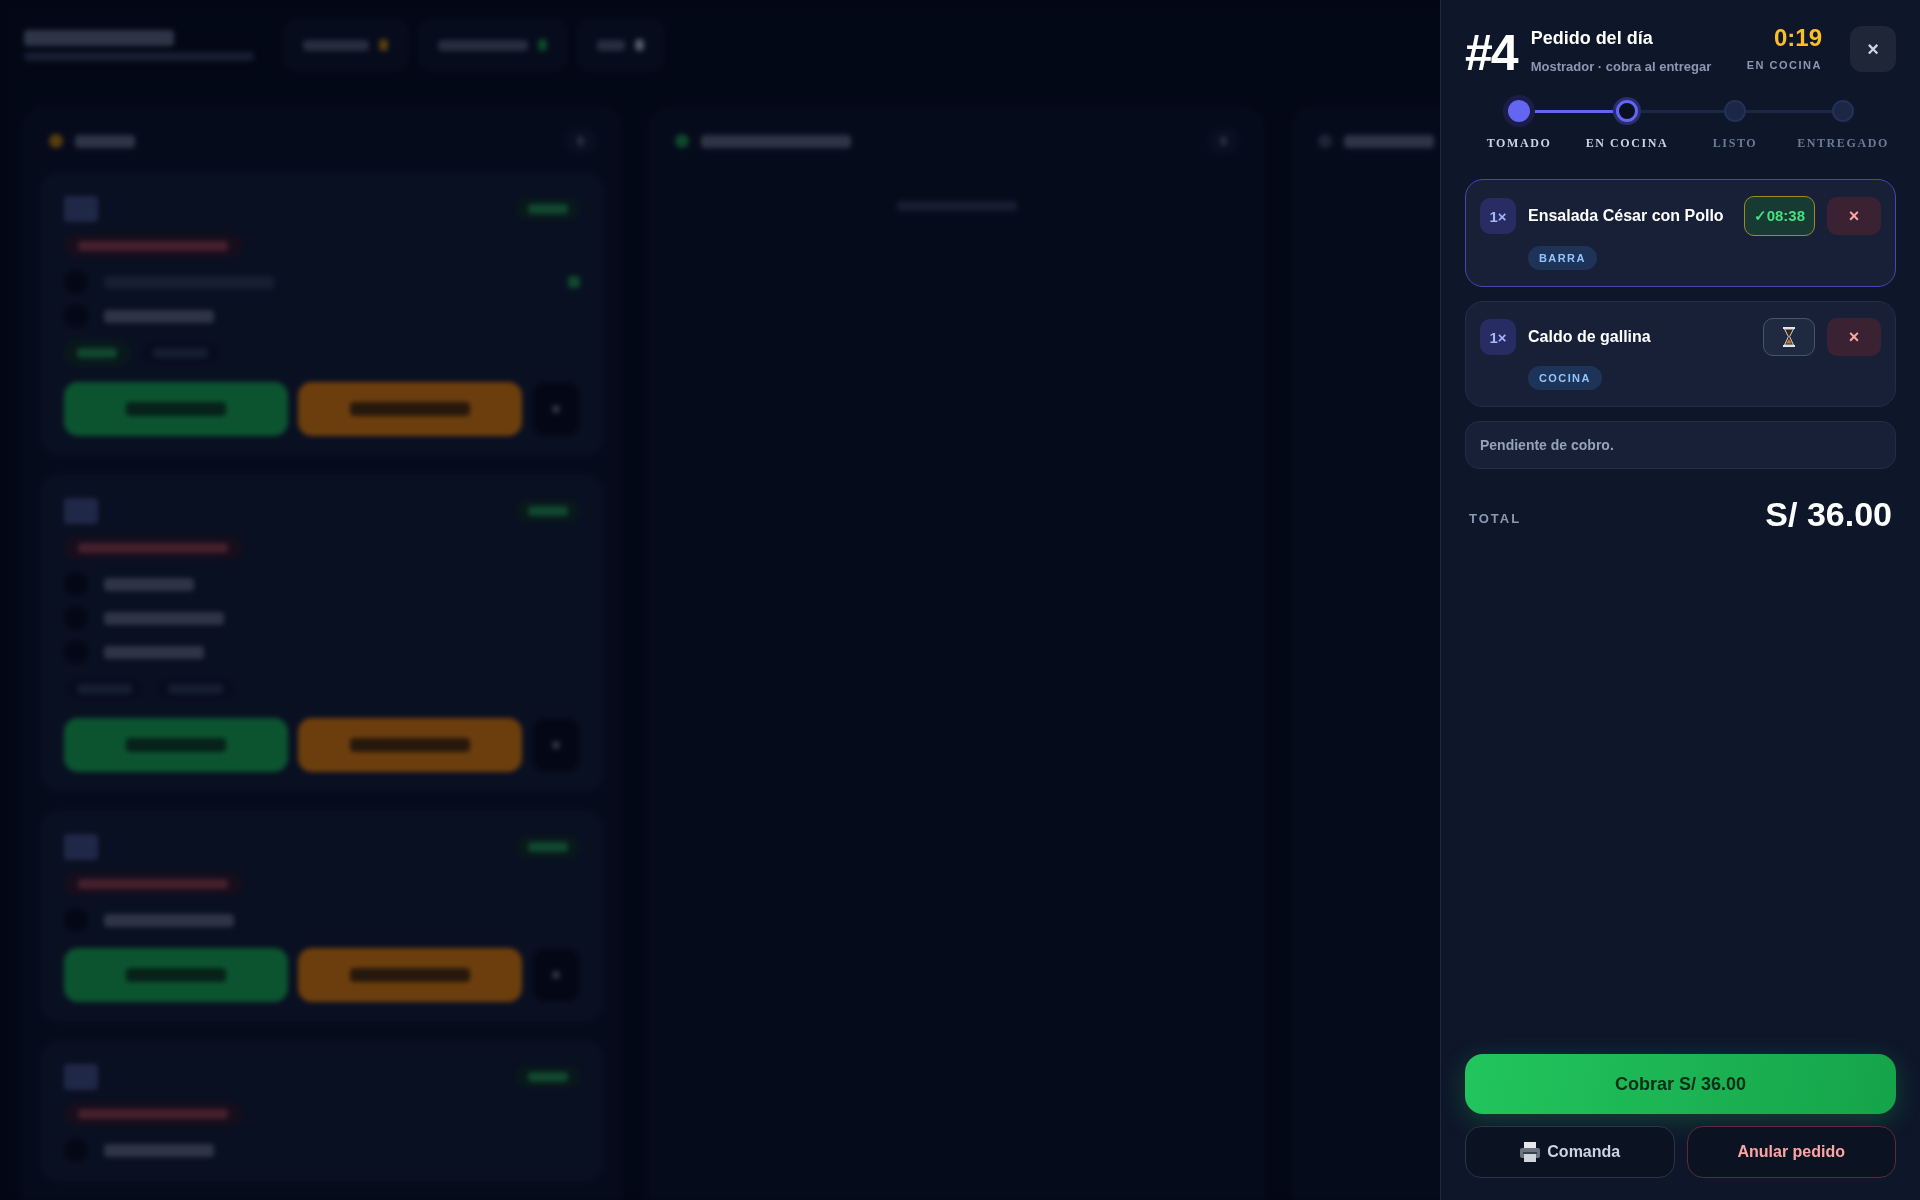 The image size is (1920, 1200). I want to click on order-status: EN COCINA, so click(1784, 65).